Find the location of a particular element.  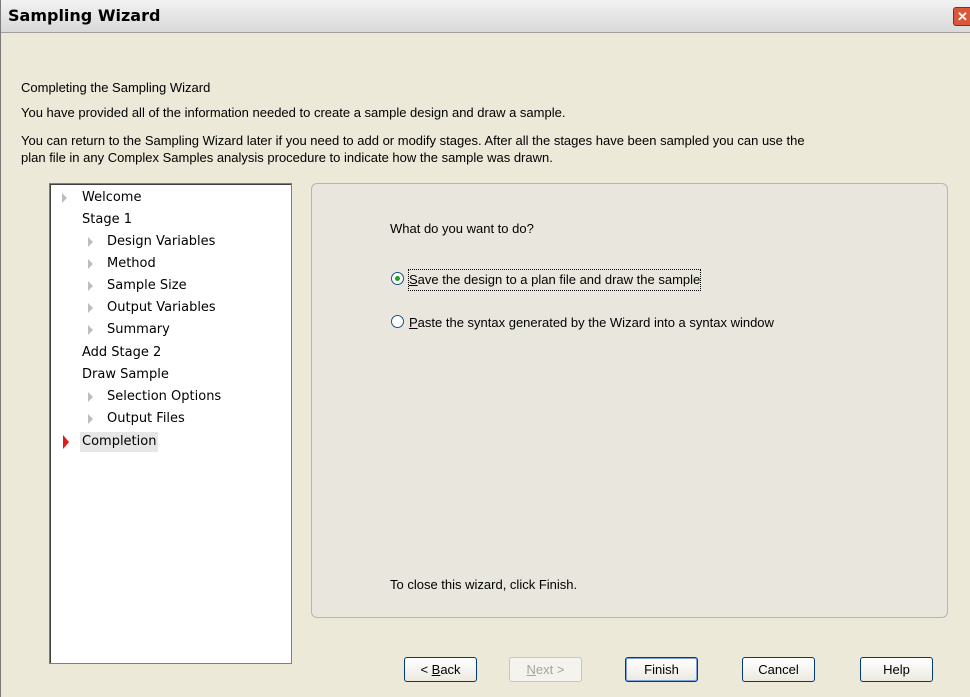

nav-label: Add Stage 2 is located at coordinates (122, 352).